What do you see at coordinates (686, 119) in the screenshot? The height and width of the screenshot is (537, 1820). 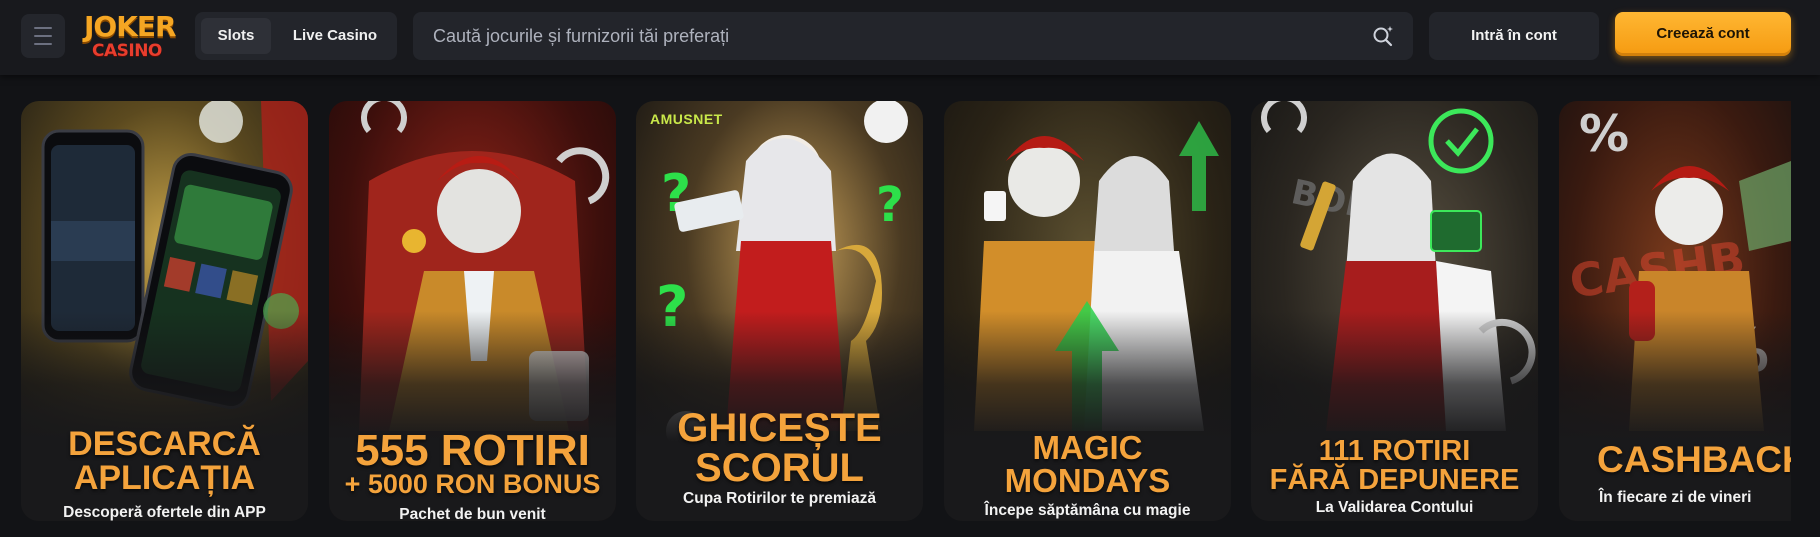 I see `provider-badge-amusnet: AMUSNET` at bounding box center [686, 119].